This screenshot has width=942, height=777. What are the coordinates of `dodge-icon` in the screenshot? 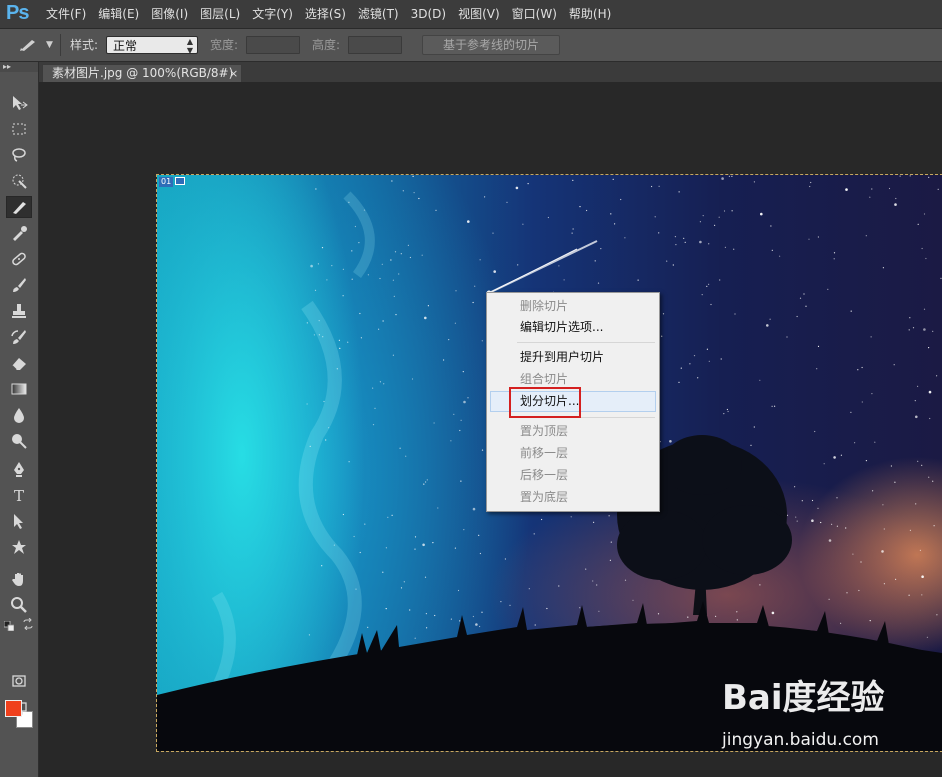 It's located at (19, 441).